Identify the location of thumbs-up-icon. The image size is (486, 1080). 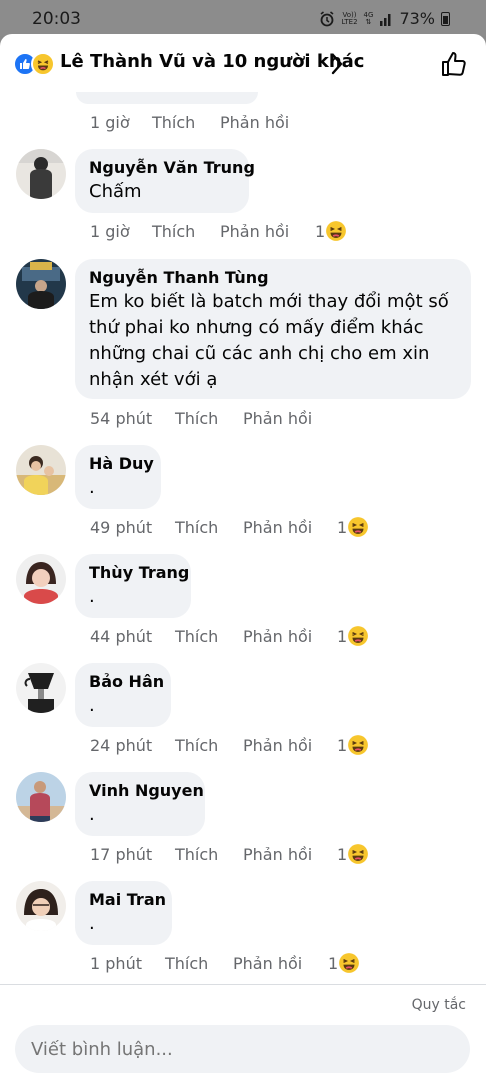
(454, 64).